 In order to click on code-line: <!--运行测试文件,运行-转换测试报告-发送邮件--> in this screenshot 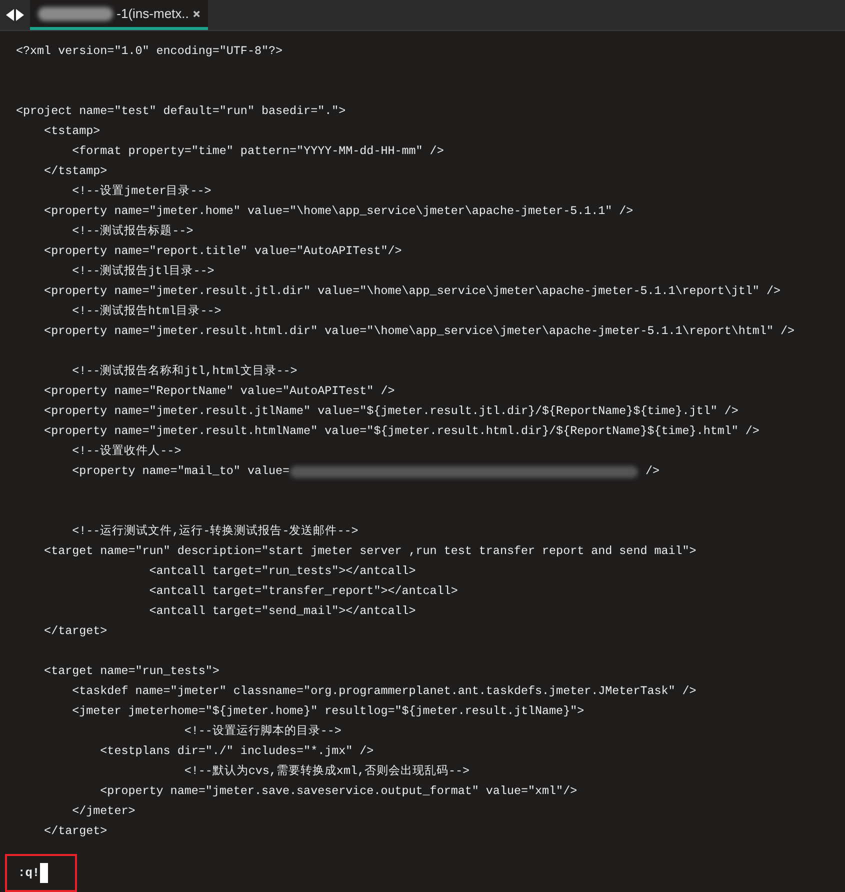, I will do `click(214, 531)`.